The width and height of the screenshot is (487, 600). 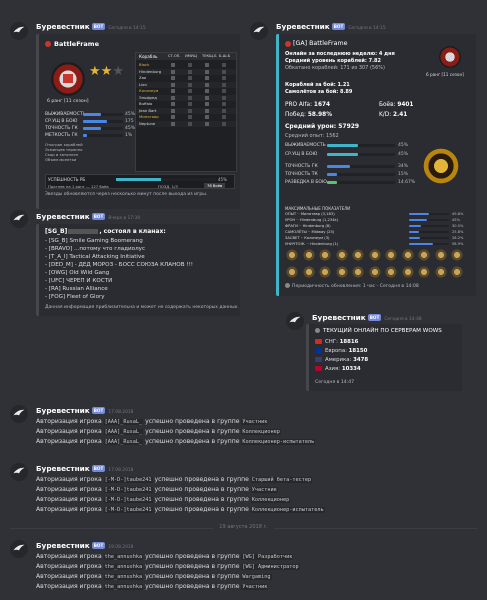 I want to click on max-pct: 30.5%, so click(x=458, y=226).